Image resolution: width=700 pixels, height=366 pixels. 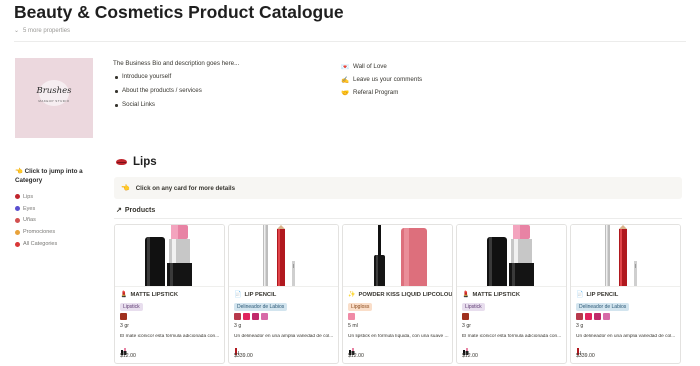 I want to click on product-name: ✨ POWDER KISS LIQUID LIPCOLOUR, so click(x=400, y=295).